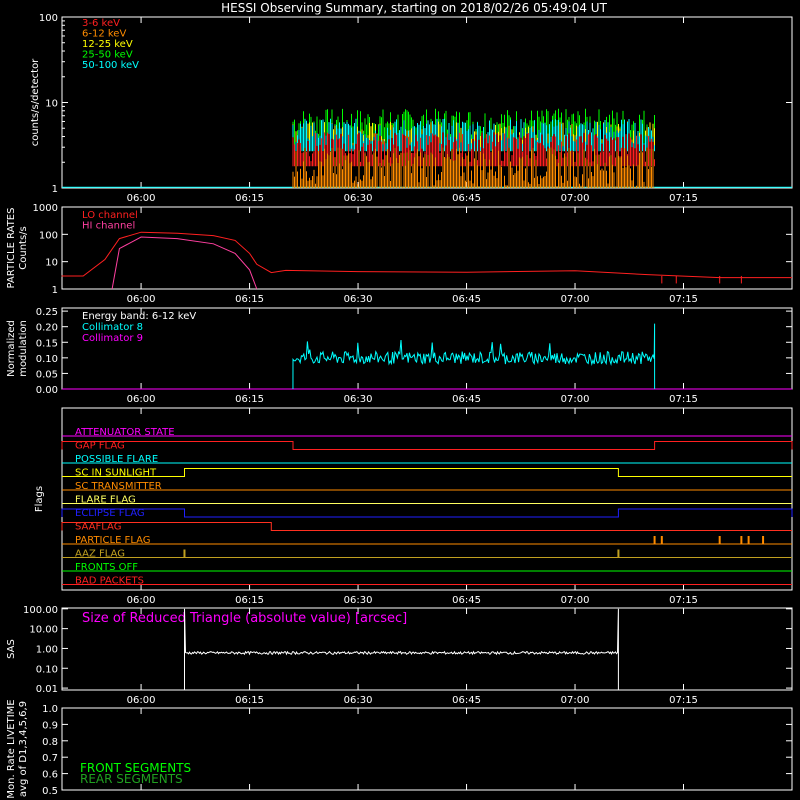 The height and width of the screenshot is (800, 800). I want to click on livetime-ytick-label: 0.8, so click(50, 742).